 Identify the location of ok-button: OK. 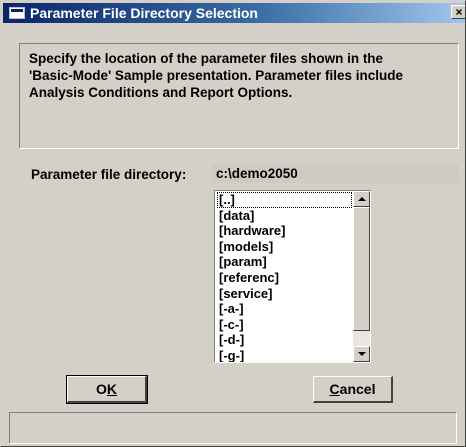
(107, 389).